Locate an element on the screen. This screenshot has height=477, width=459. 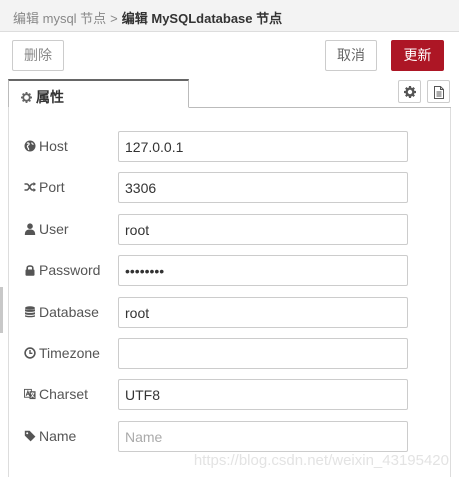
timezone-label: Timezone is located at coordinates (62, 353).